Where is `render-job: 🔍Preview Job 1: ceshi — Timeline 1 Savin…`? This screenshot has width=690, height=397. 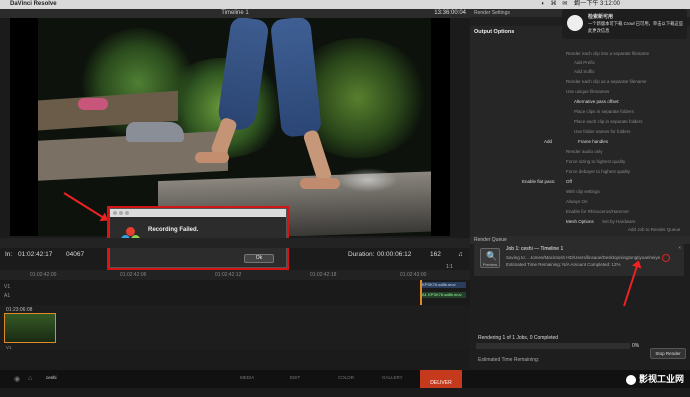
render-job: 🔍Preview Job 1: ceshi — Timeline 1 Savin… is located at coordinates (579, 260).